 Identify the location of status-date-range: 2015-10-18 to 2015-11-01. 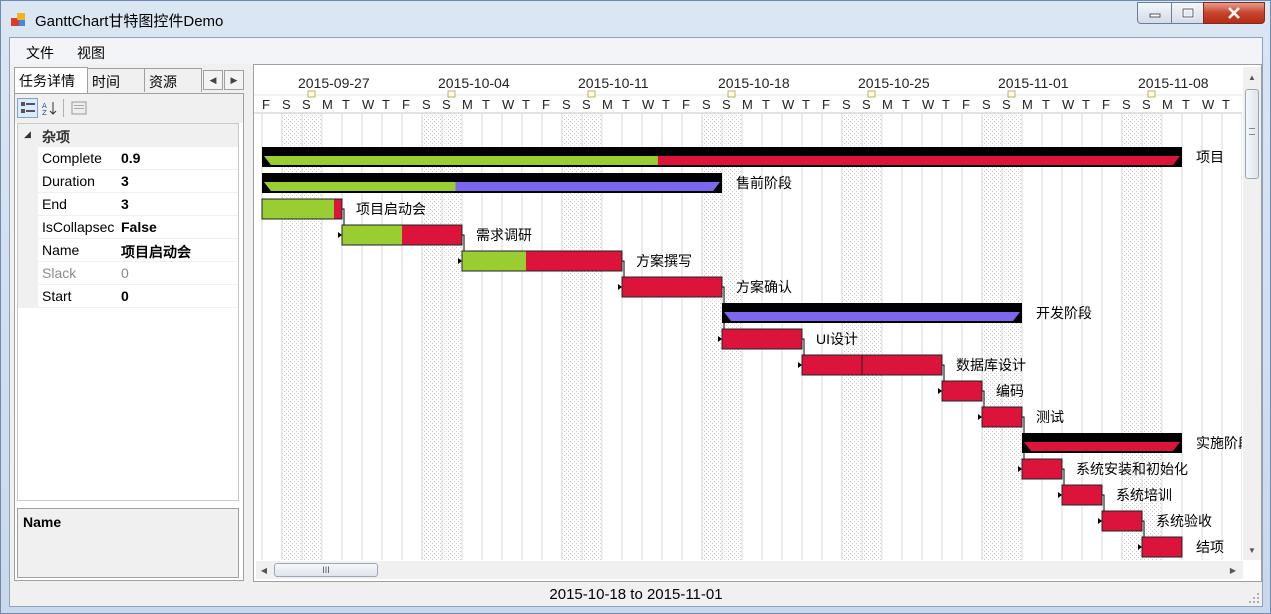
(636, 594).